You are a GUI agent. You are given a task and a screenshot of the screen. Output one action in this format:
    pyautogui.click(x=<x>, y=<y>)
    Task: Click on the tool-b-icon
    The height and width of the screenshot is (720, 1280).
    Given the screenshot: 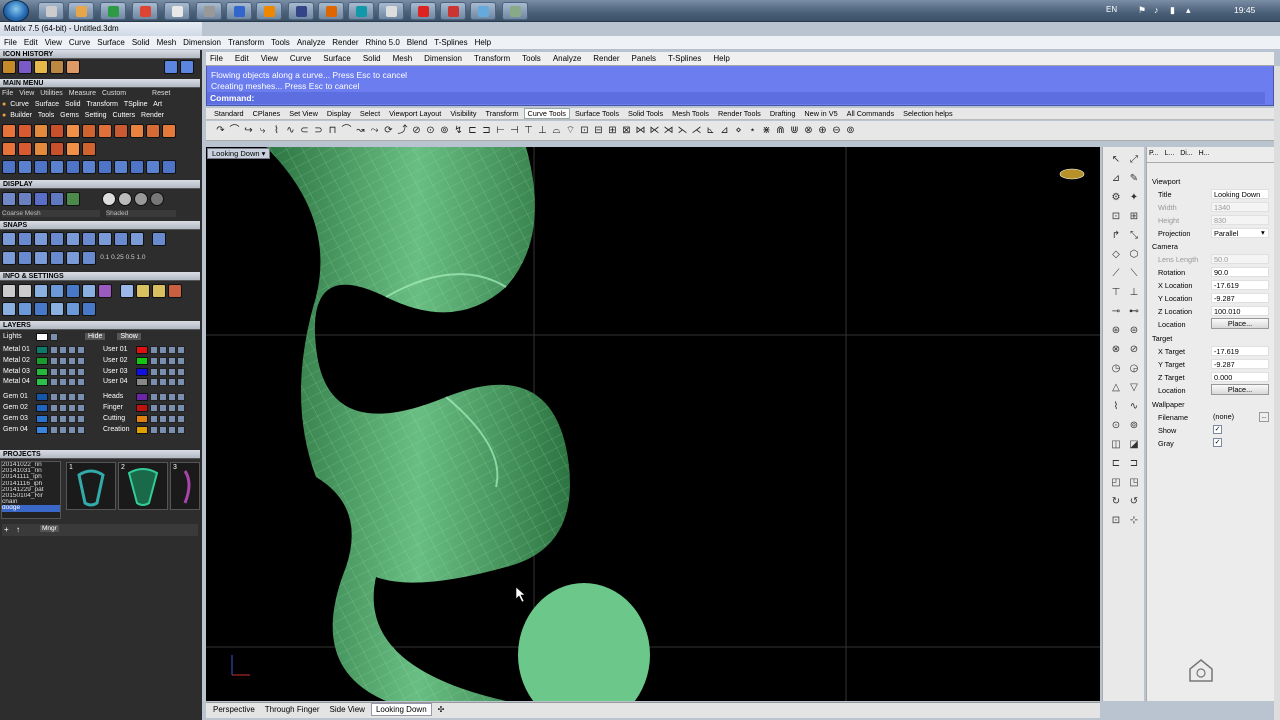 What is the action you would take?
    pyautogui.click(x=25, y=131)
    